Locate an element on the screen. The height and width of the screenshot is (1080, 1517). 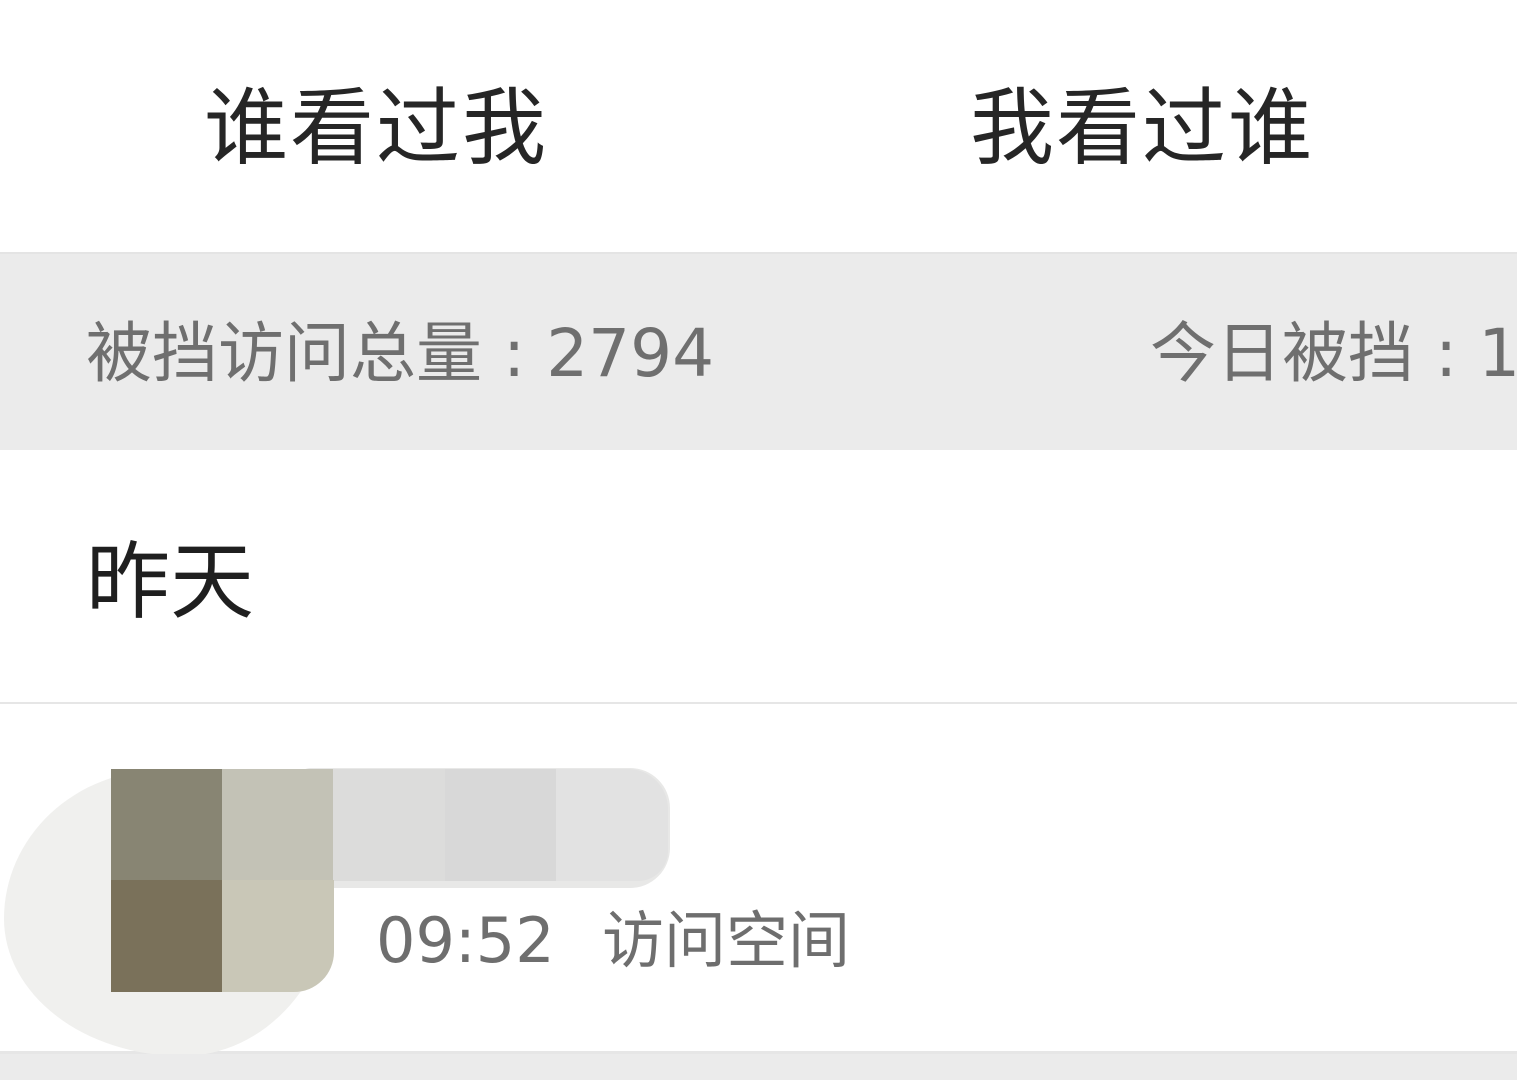
avatar is located at coordinates (389, 881).